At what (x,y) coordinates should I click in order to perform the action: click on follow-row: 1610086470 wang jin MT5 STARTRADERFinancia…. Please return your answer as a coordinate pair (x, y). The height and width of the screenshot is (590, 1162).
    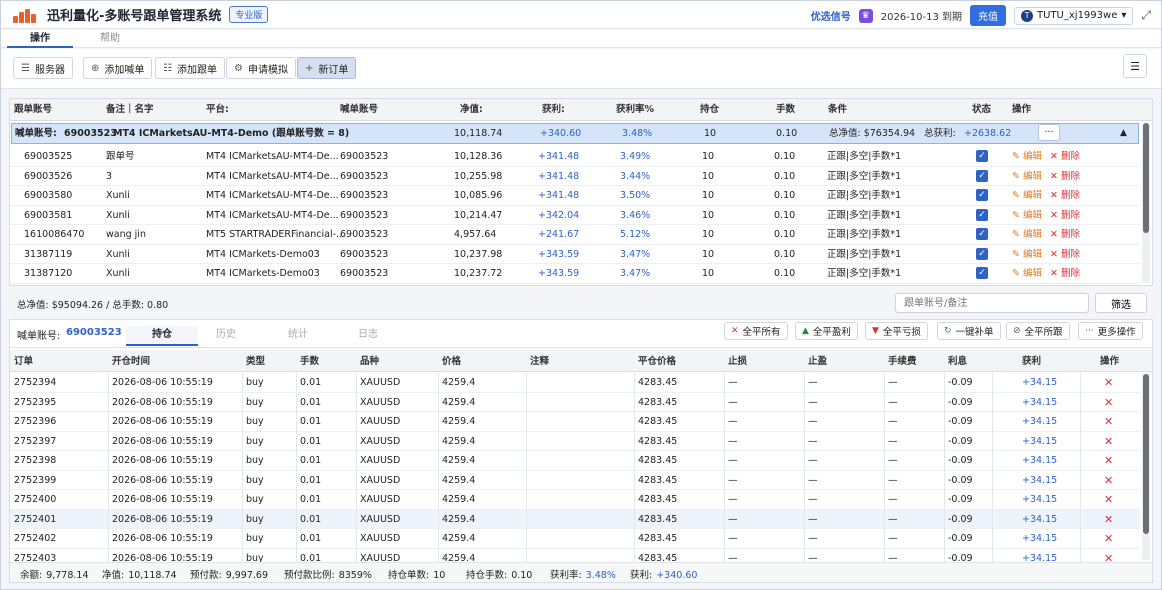
    Looking at the image, I should click on (575, 235).